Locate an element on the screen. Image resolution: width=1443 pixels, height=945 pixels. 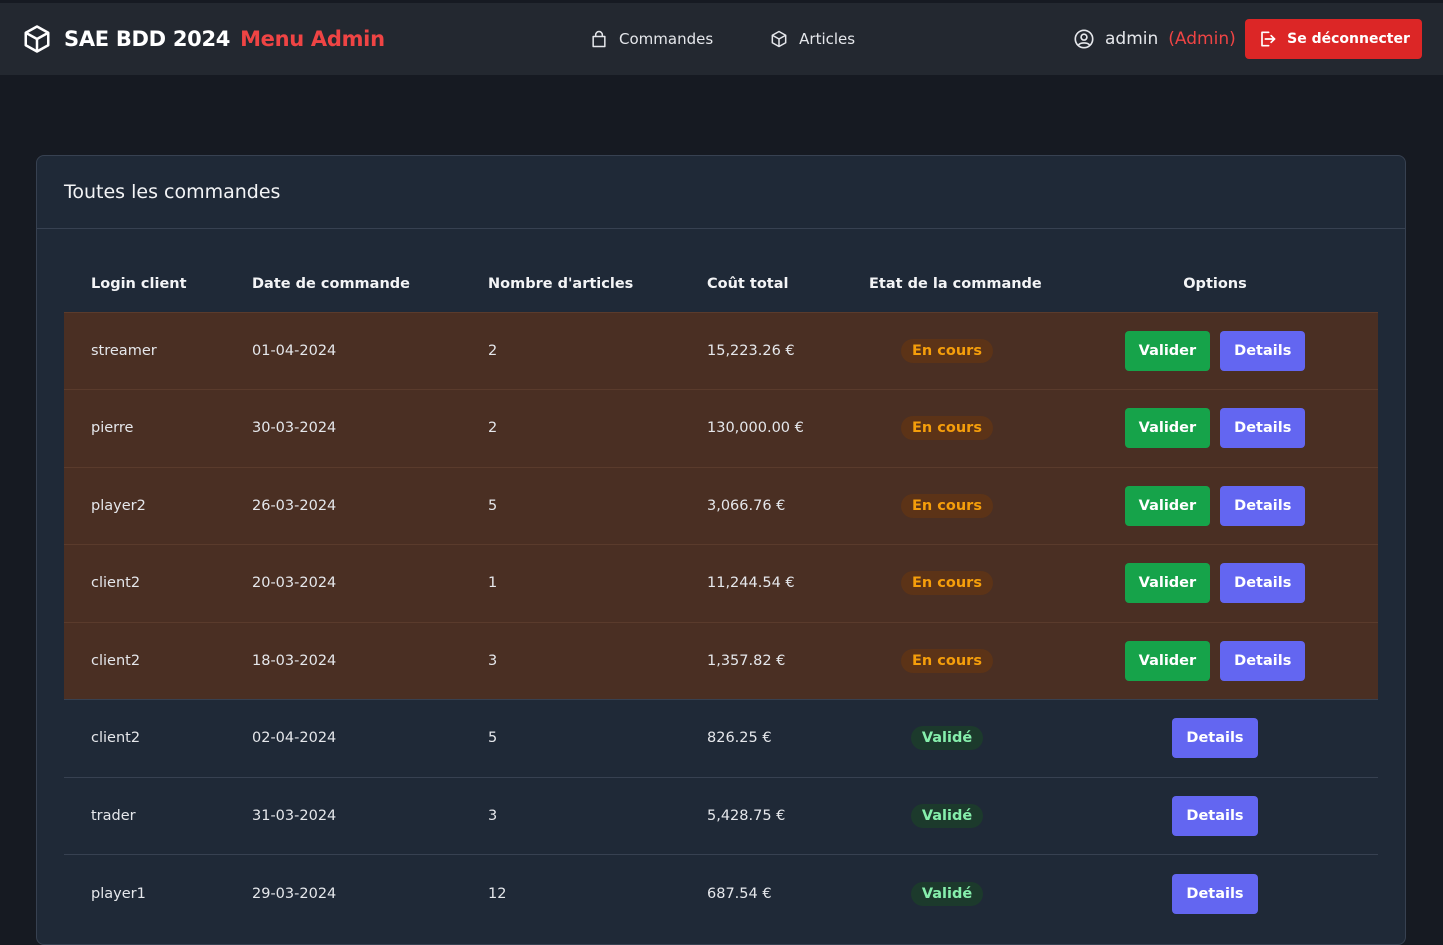
brand: SAE BDD 2024 Menu Admin is located at coordinates (203, 39).